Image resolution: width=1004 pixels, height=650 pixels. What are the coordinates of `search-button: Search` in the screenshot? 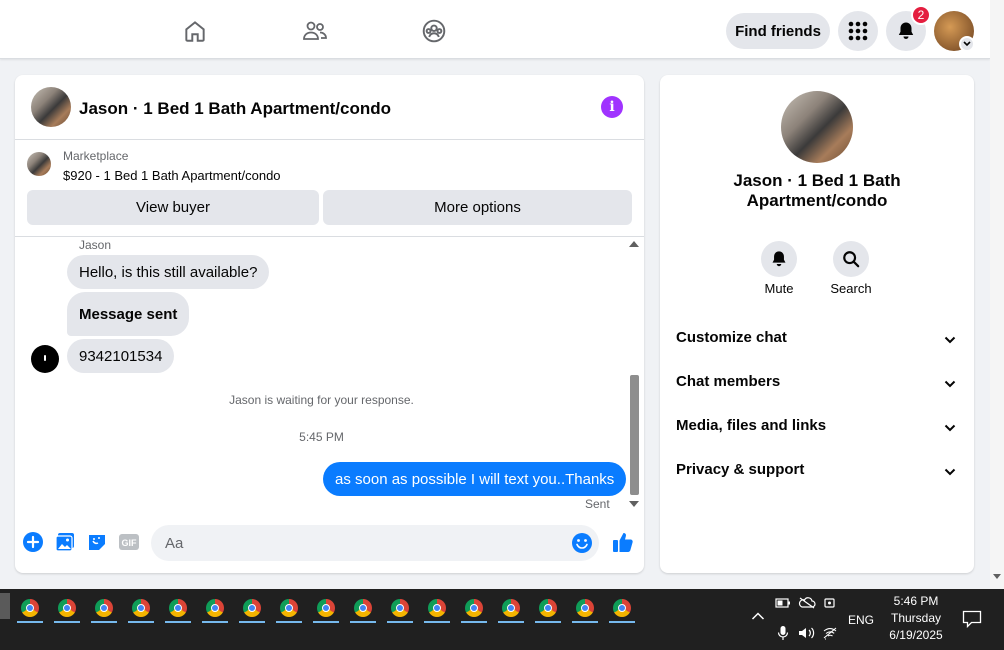 It's located at (851, 268).